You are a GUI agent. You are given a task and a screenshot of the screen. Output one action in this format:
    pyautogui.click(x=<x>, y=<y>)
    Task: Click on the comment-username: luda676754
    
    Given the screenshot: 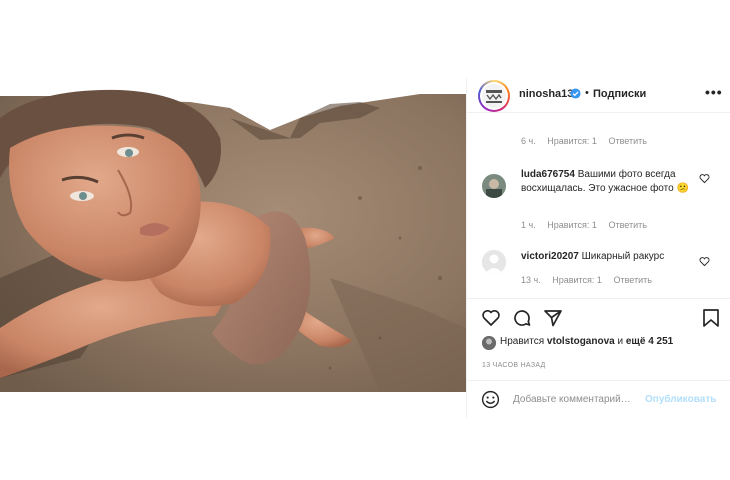 What is the action you would take?
    pyautogui.click(x=548, y=174)
    